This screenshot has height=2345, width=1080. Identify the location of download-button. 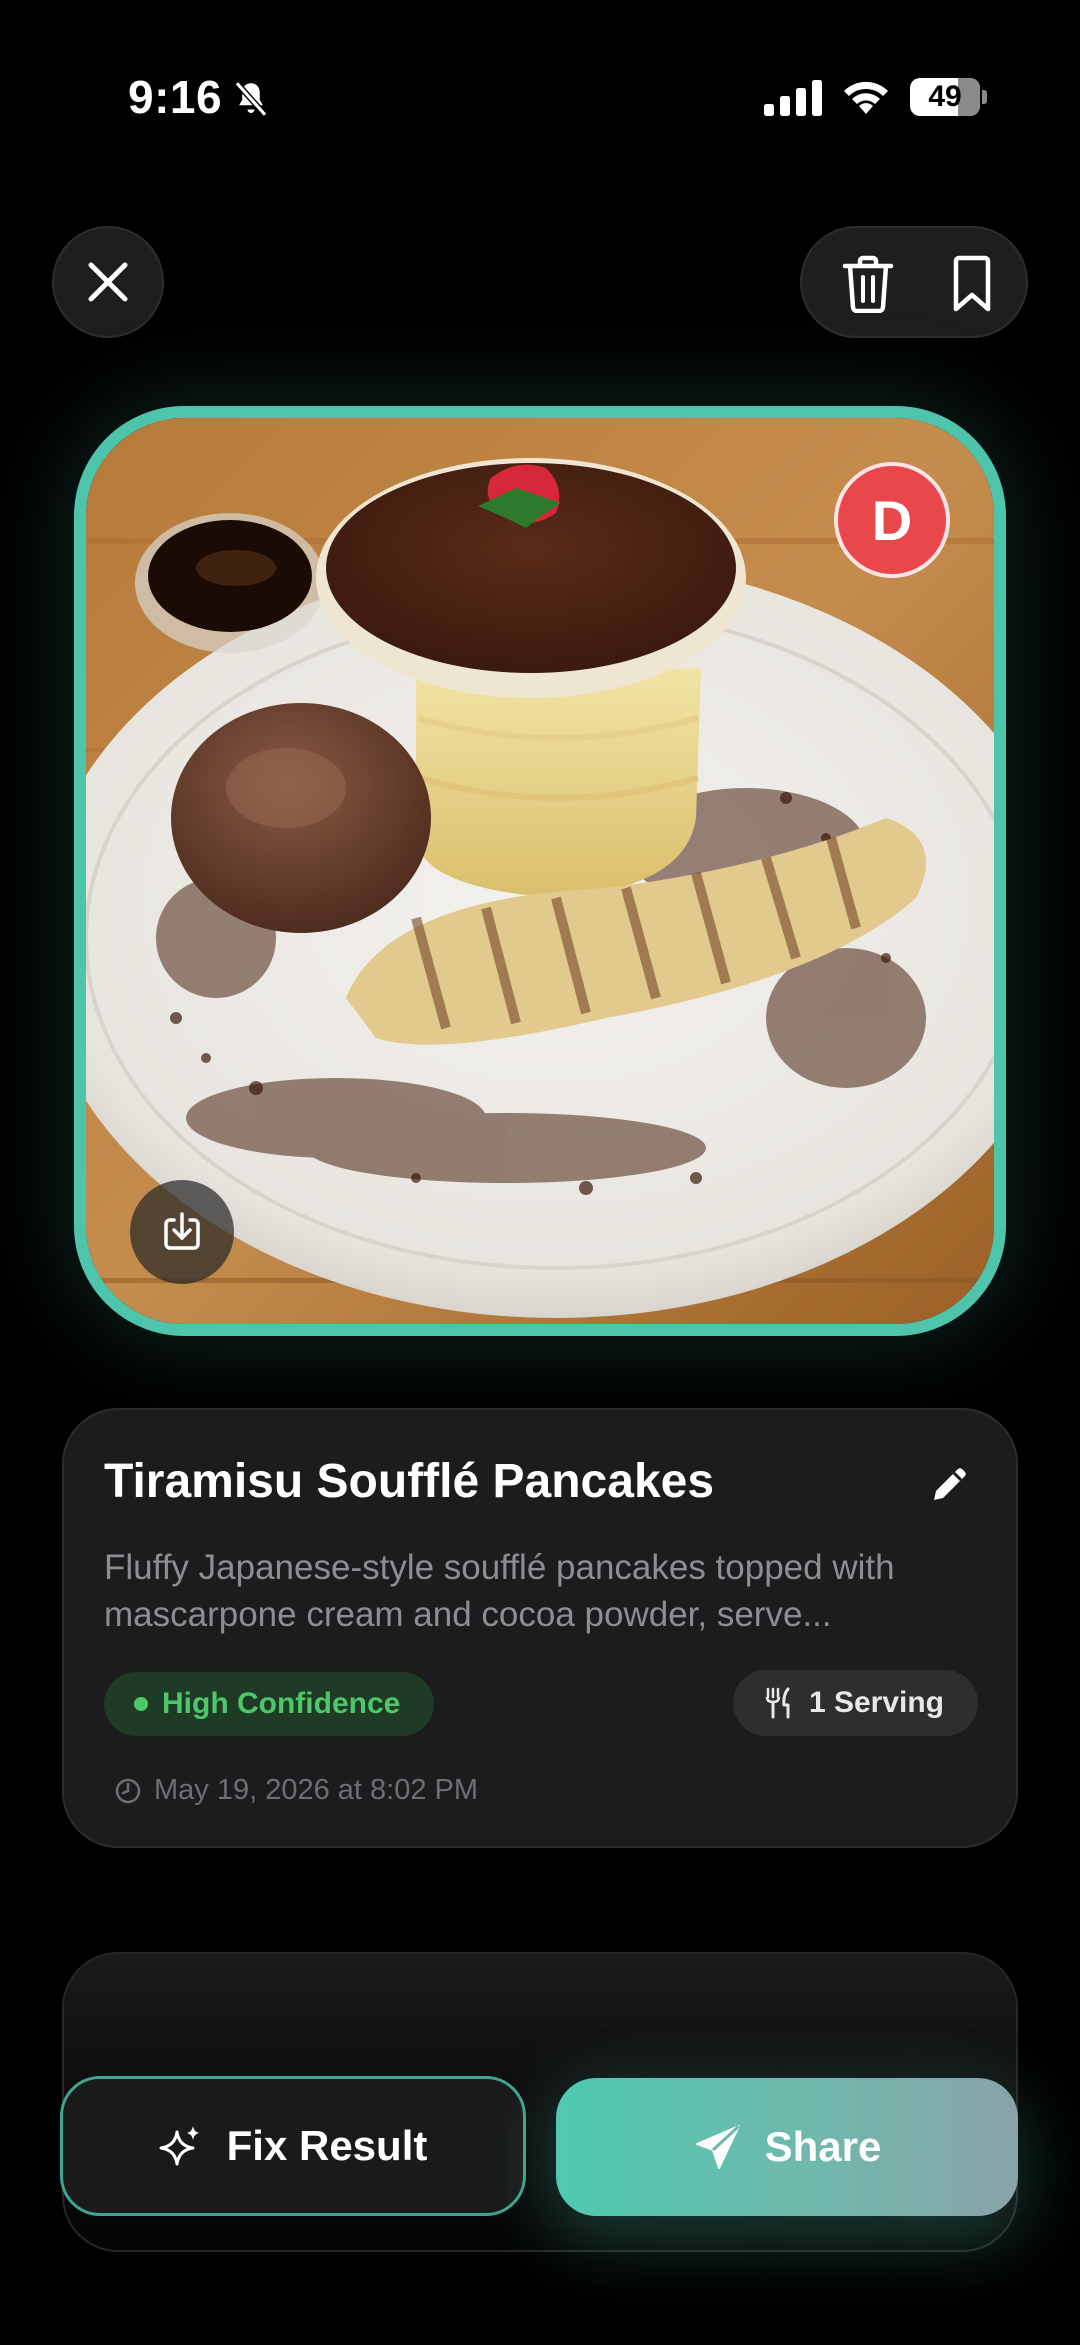
(182, 1232).